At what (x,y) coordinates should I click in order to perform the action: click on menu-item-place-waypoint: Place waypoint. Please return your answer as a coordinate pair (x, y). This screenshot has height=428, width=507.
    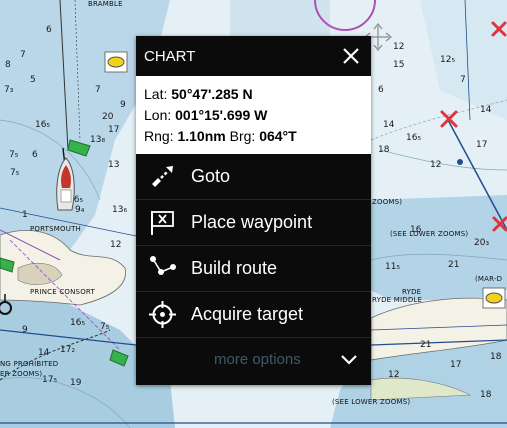
    Looking at the image, I should click on (253, 223).